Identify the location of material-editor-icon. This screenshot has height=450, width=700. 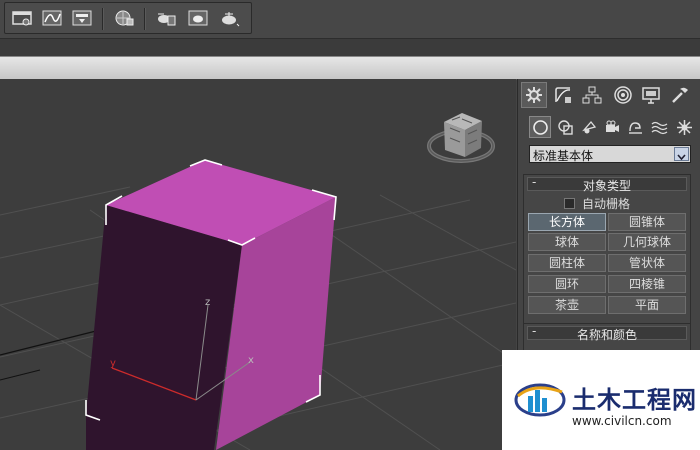
(124, 18).